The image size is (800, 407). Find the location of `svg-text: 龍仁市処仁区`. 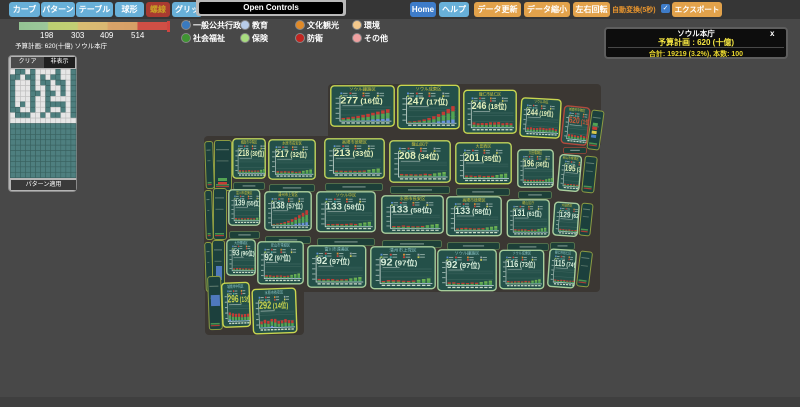

svg-text: 龍仁市処仁区 is located at coordinates (490, 93).